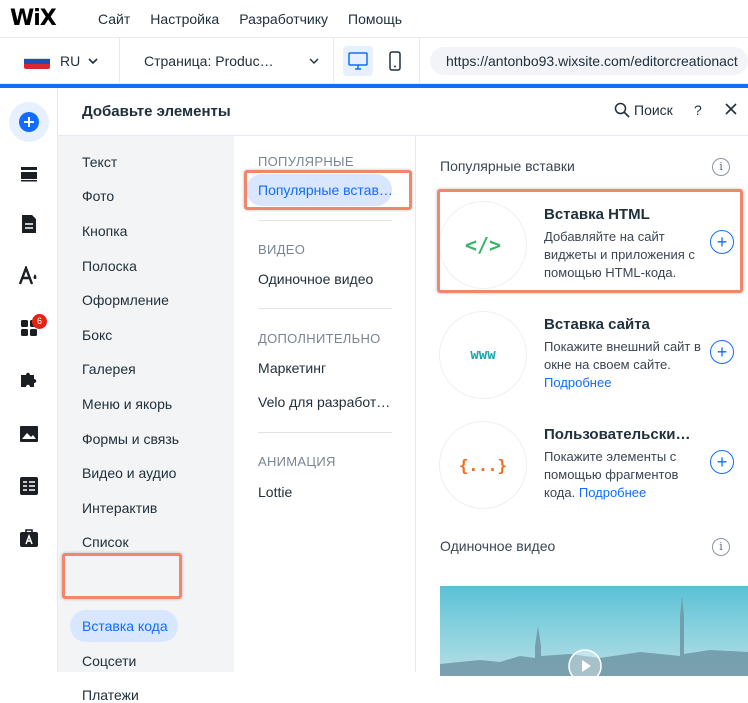 The image size is (748, 703). Describe the element at coordinates (99, 162) in the screenshot. I see `category-item: Текст` at that location.